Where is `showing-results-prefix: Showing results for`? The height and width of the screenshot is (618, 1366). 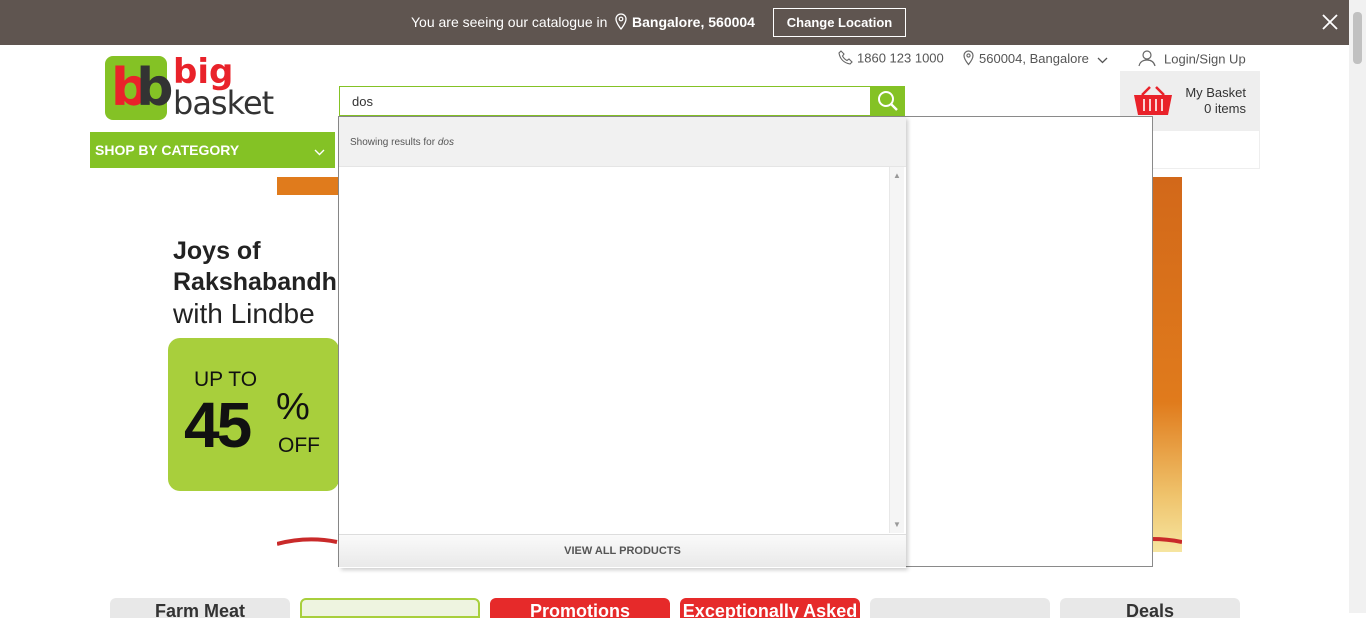
showing-results-prefix: Showing results for is located at coordinates (393, 142).